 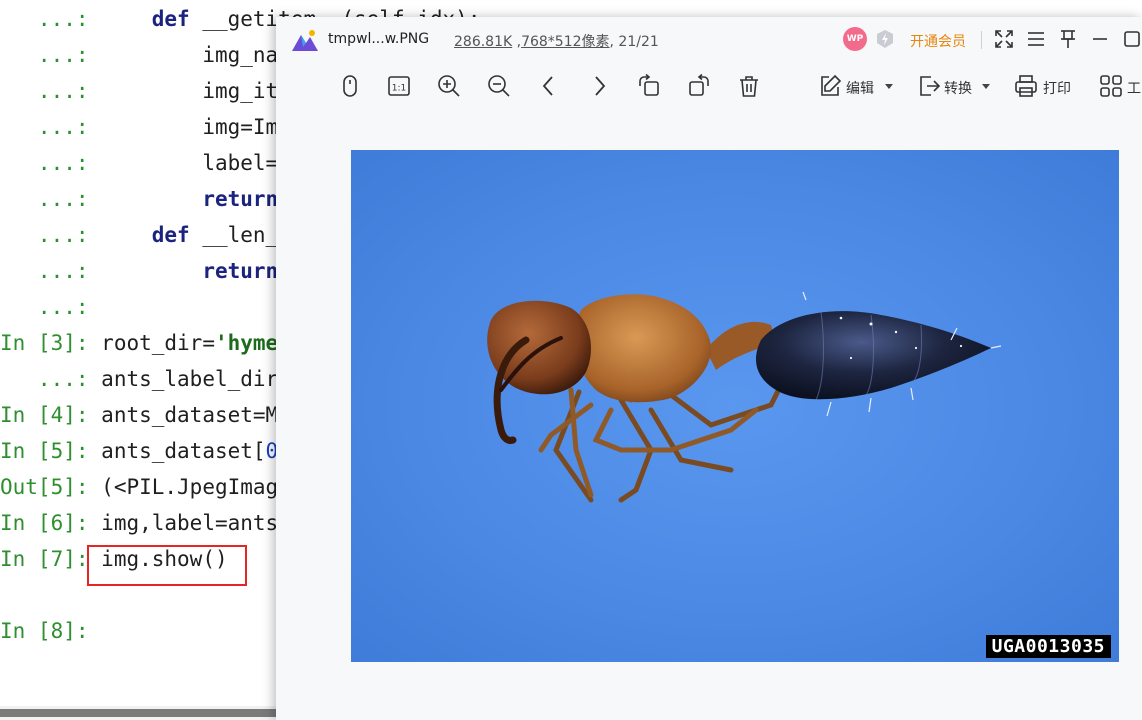 I want to click on console-line: ...: img=Im, so click(x=139, y=127).